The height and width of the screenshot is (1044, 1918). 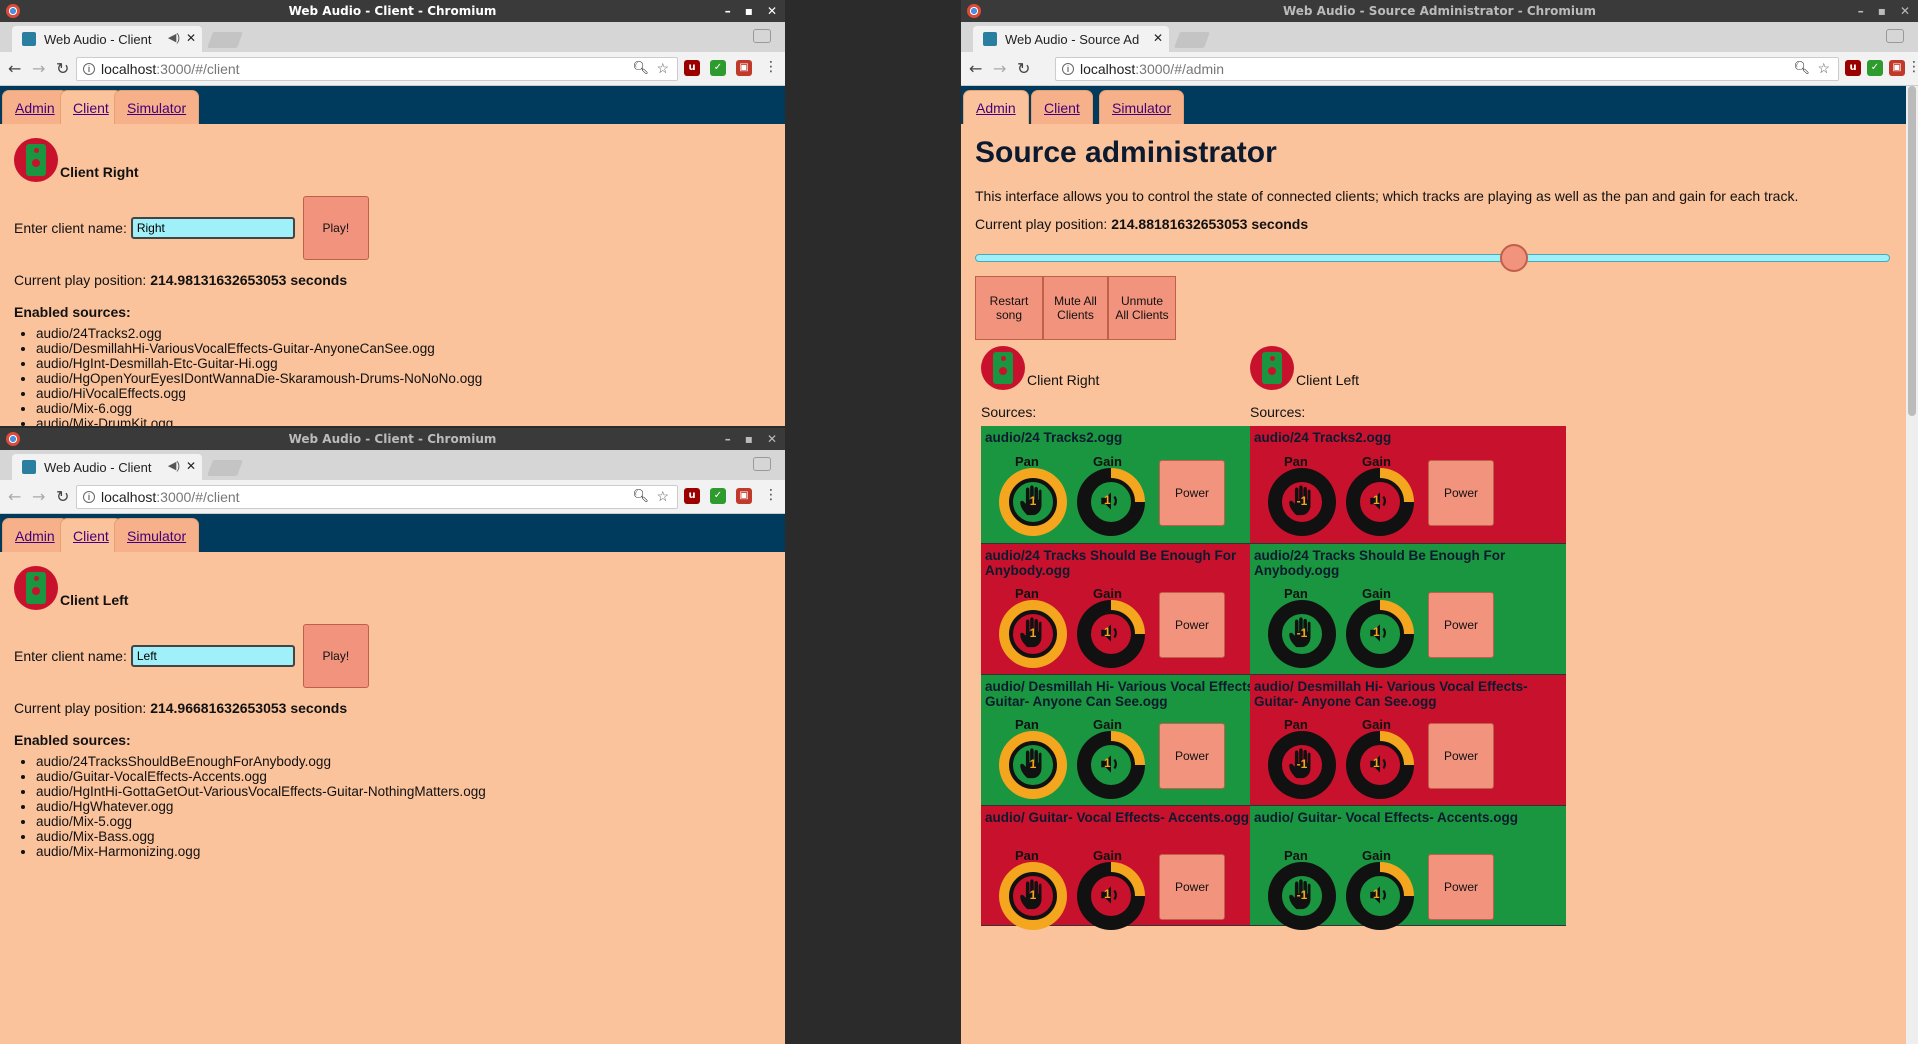 What do you see at coordinates (1447, 69) in the screenshot?
I see `address-bar: i localhost:3000/#/admin 🔍︎ ☆` at bounding box center [1447, 69].